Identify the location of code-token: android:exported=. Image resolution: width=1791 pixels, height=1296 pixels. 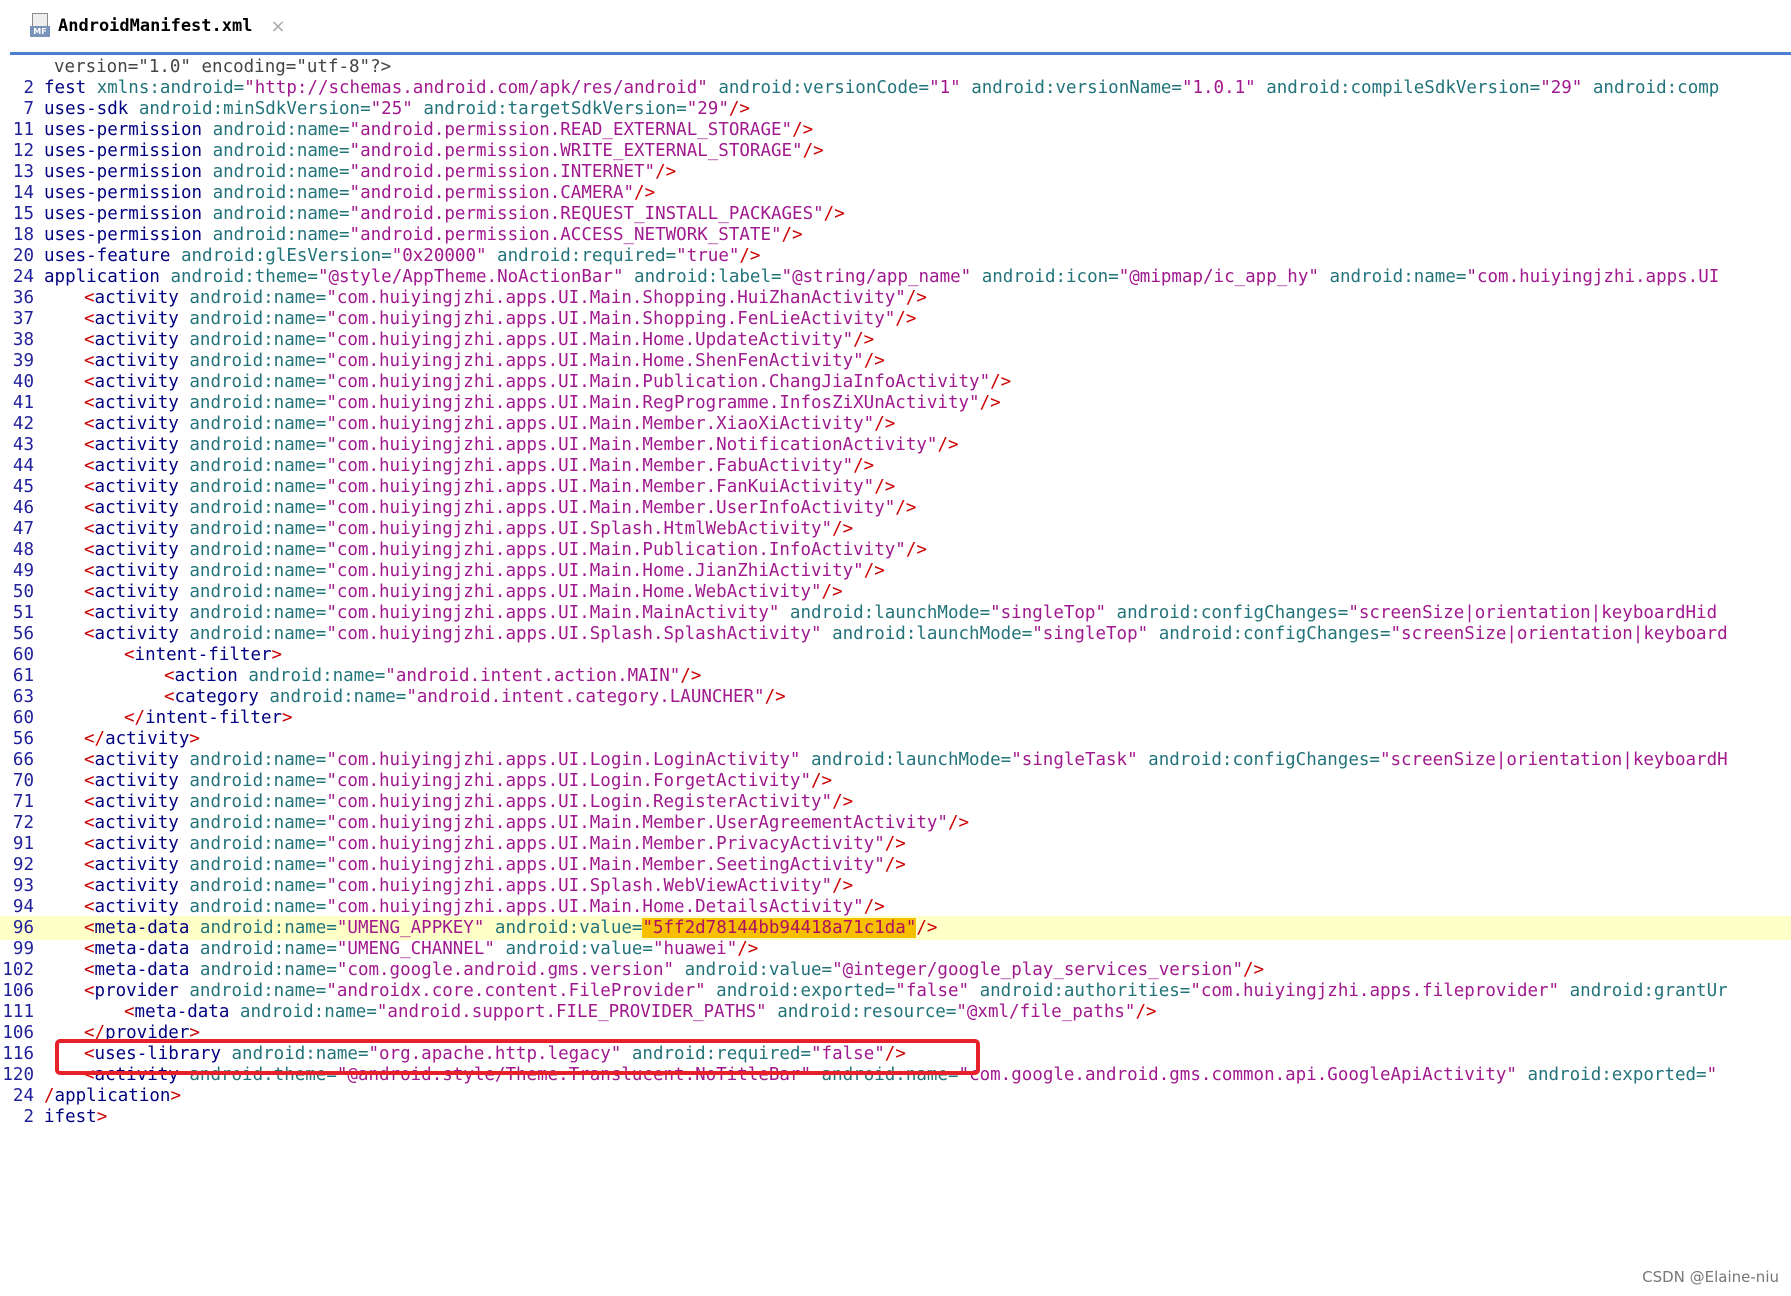
(1611, 1075).